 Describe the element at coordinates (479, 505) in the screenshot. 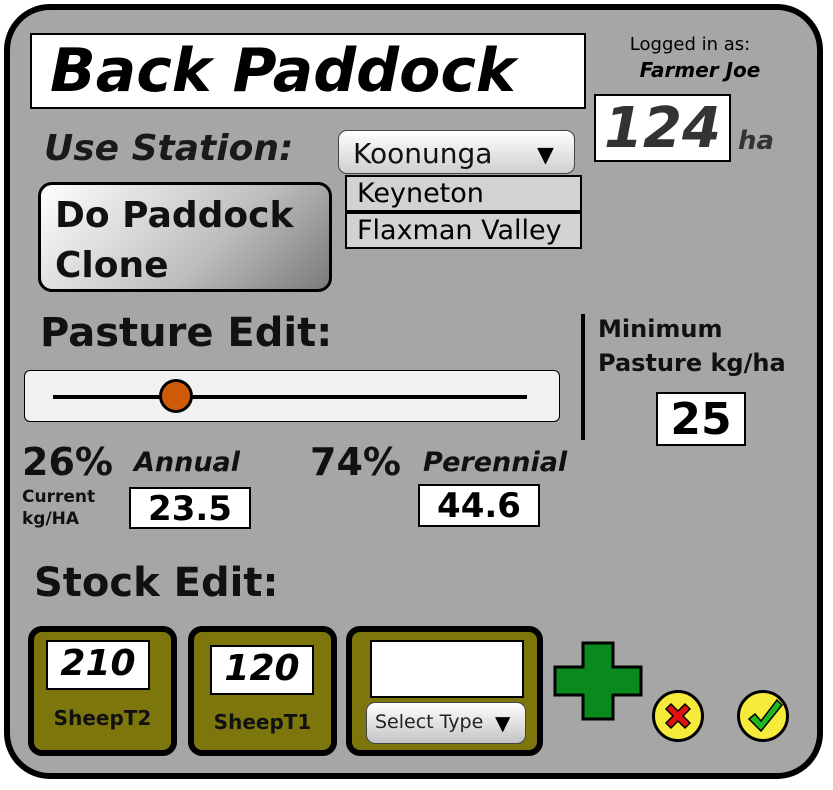

I see `perennial-current-input: 44.6` at that location.